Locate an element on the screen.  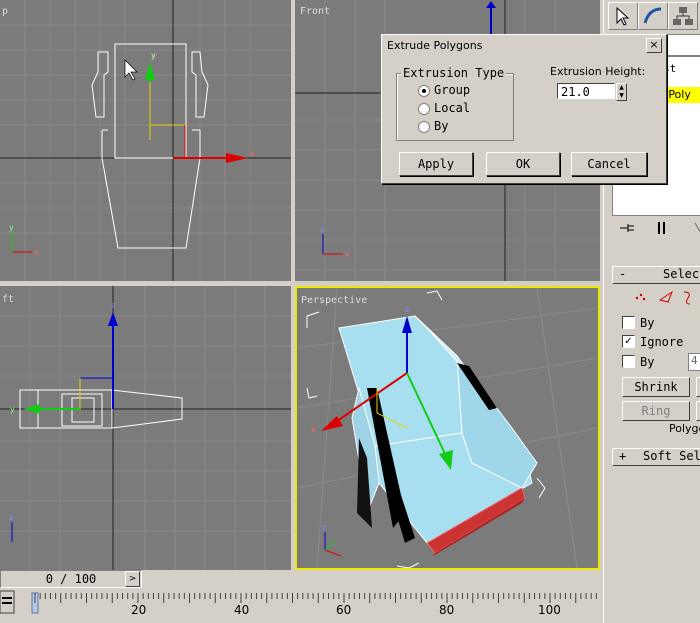
close-icon: × is located at coordinates (654, 45).